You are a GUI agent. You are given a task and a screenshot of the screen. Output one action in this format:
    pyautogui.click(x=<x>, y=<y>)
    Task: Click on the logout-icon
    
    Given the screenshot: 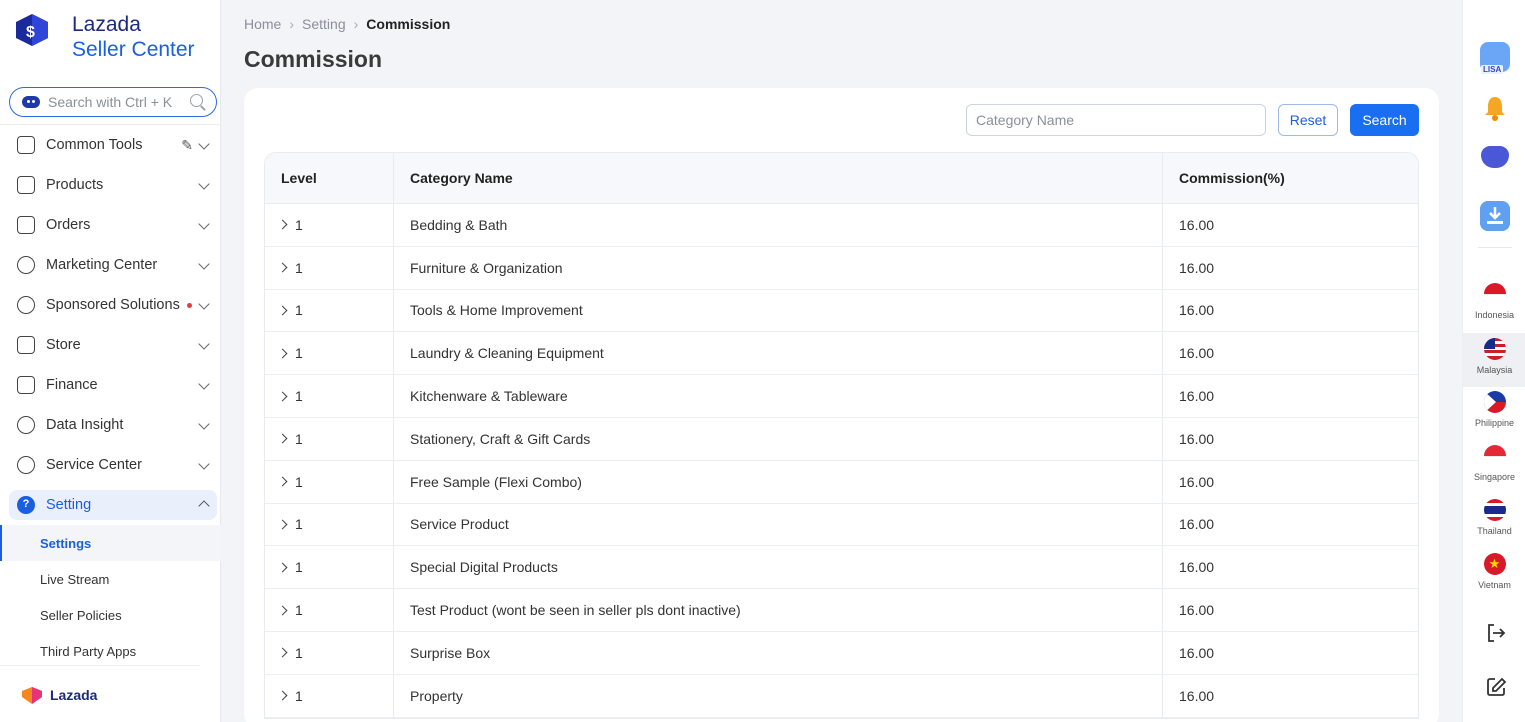 What is the action you would take?
    pyautogui.click(x=1496, y=633)
    